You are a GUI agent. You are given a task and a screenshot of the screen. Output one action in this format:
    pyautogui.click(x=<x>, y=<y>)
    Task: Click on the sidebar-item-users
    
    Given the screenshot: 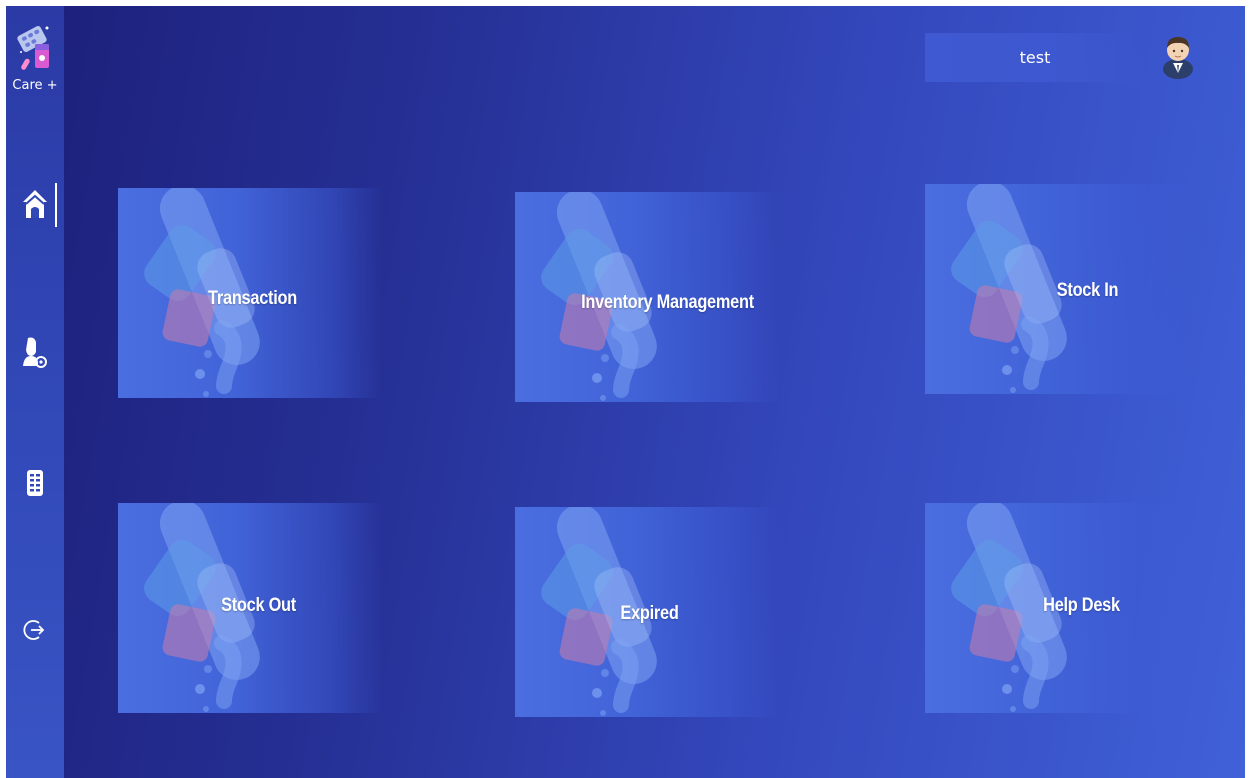 What is the action you would take?
    pyautogui.click(x=35, y=352)
    